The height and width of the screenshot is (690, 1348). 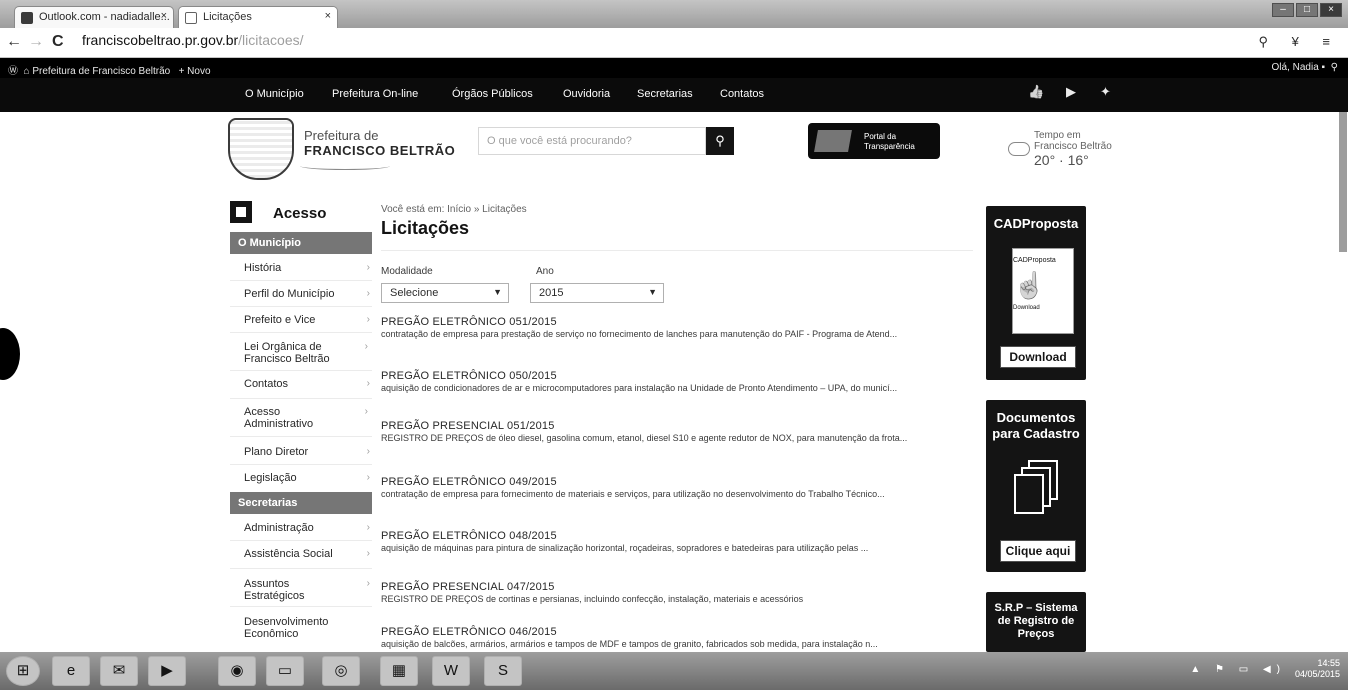 I want to click on sidebar-head-municipio: O Município, so click(x=301, y=243).